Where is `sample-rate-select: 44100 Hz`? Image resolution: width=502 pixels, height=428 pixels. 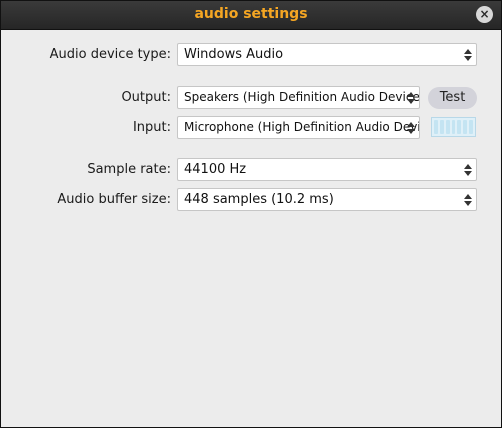 sample-rate-select: 44100 Hz is located at coordinates (327, 169).